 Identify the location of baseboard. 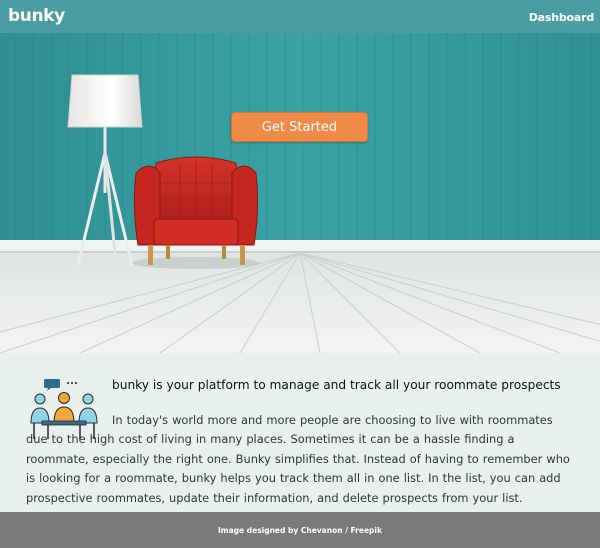
(300, 246).